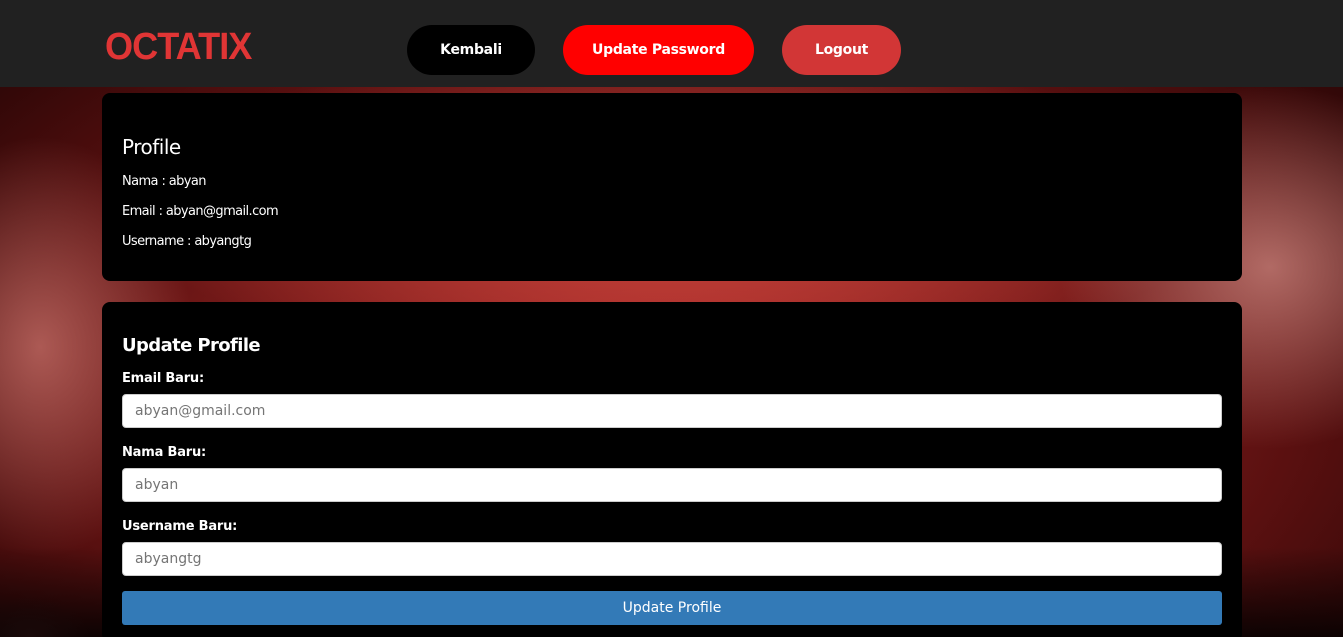  I want to click on email-label: Email Baru:, so click(163, 378).